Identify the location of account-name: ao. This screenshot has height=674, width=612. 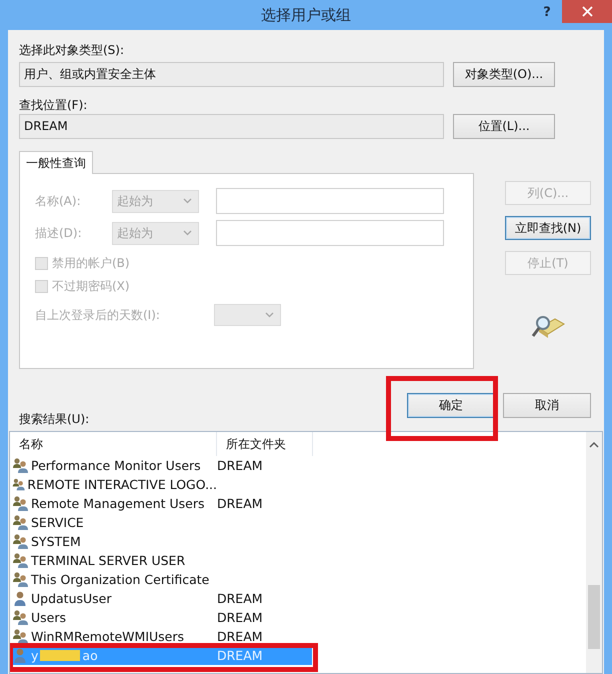
(90, 655).